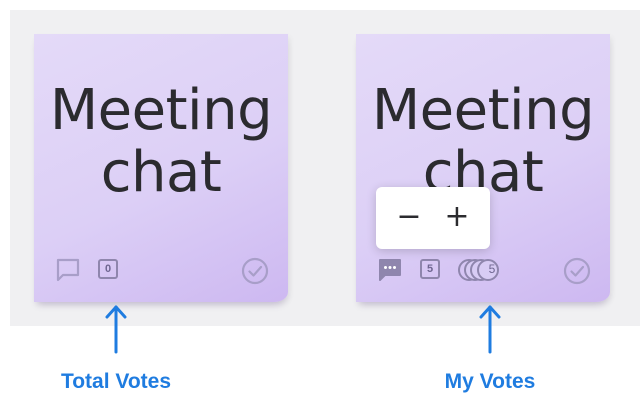 The width and height of the screenshot is (640, 402). I want to click on decrement-vote-button: −, so click(409, 218).